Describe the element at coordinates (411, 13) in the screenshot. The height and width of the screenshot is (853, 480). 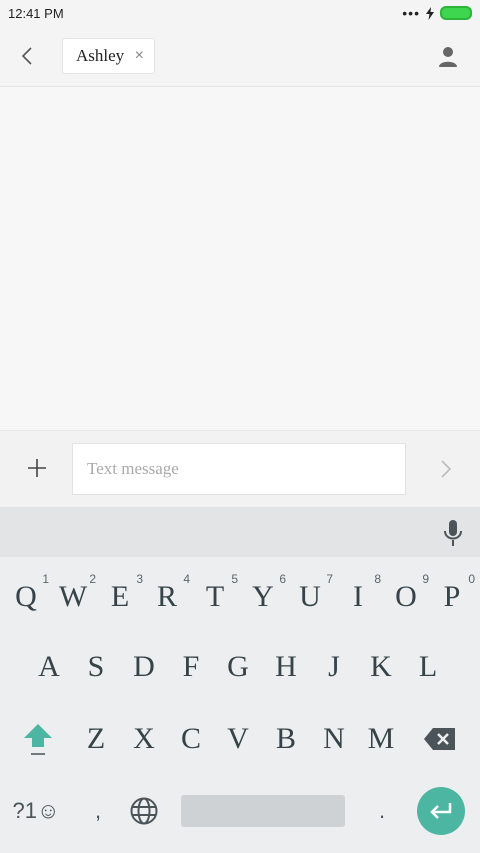
I see `more-notifications-icon: •••` at that location.